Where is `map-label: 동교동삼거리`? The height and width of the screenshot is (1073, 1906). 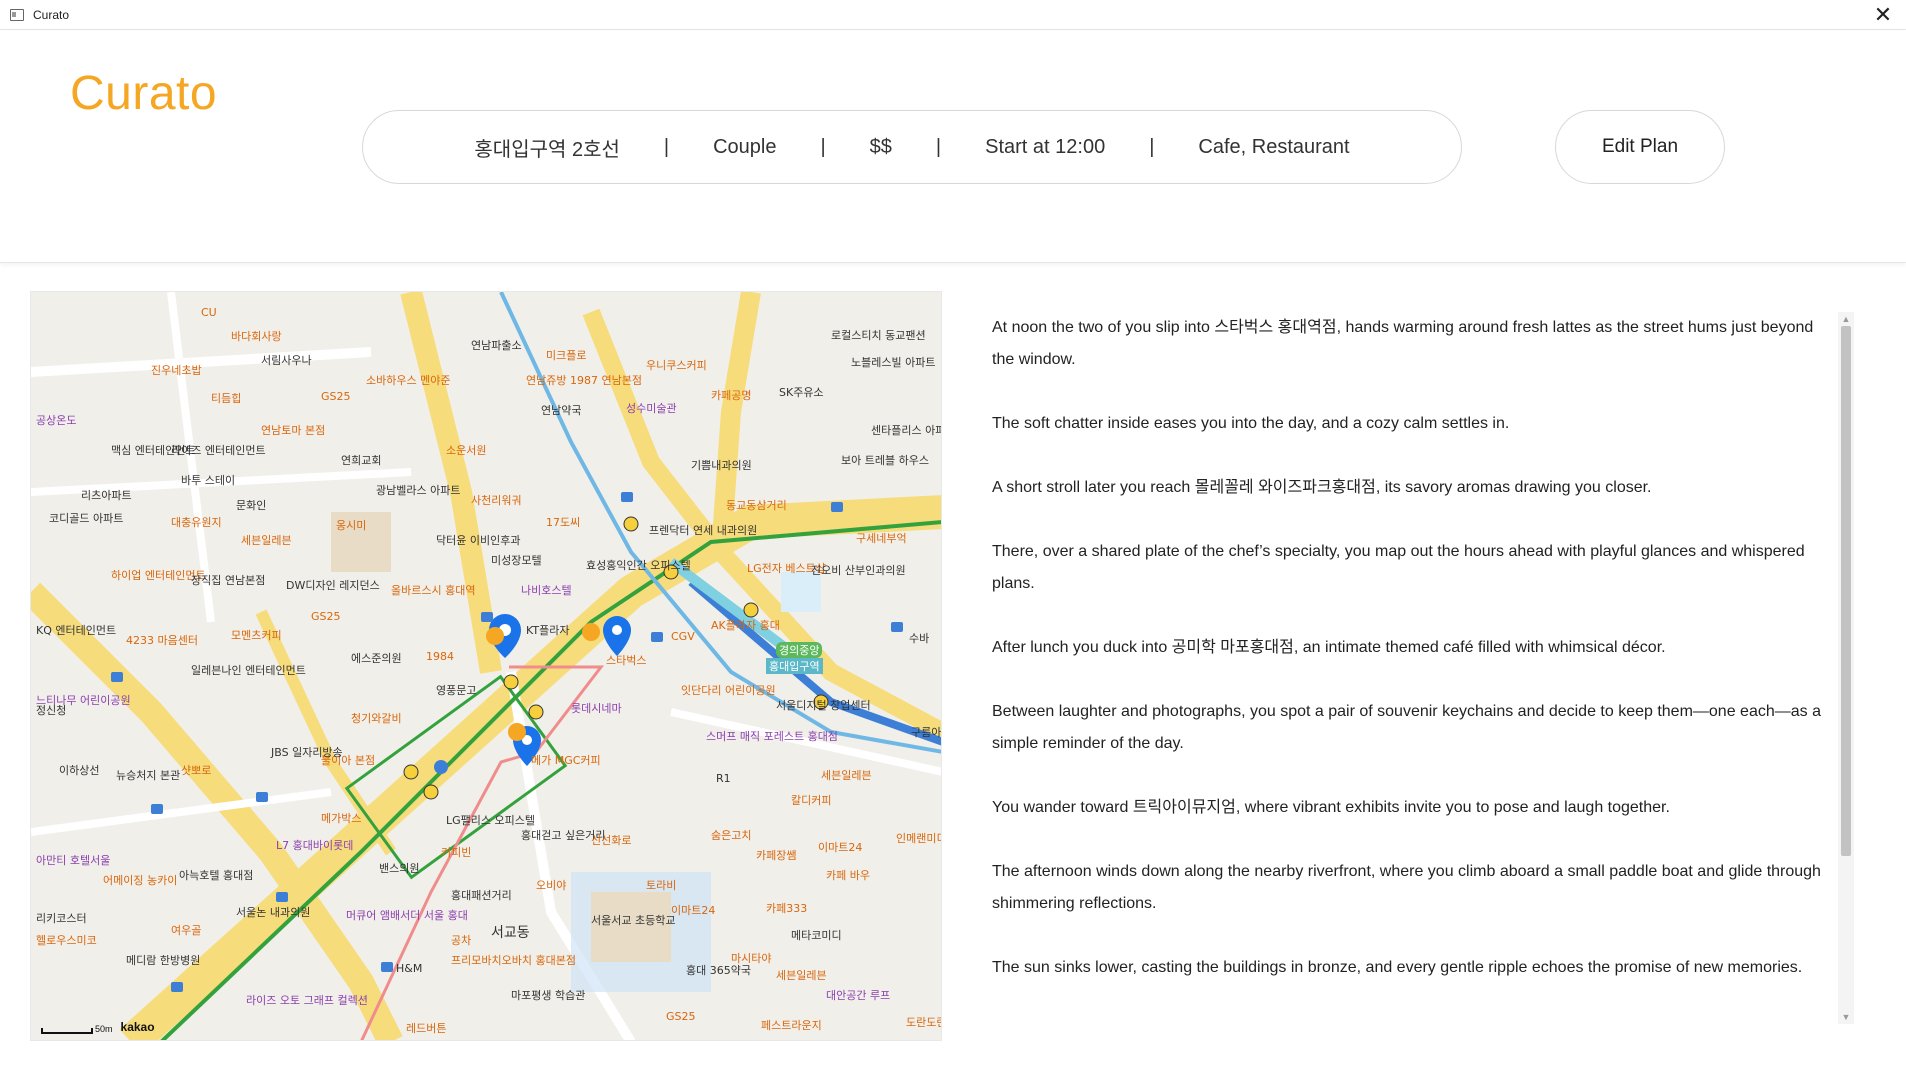 map-label: 동교동삼거리 is located at coordinates (756, 505).